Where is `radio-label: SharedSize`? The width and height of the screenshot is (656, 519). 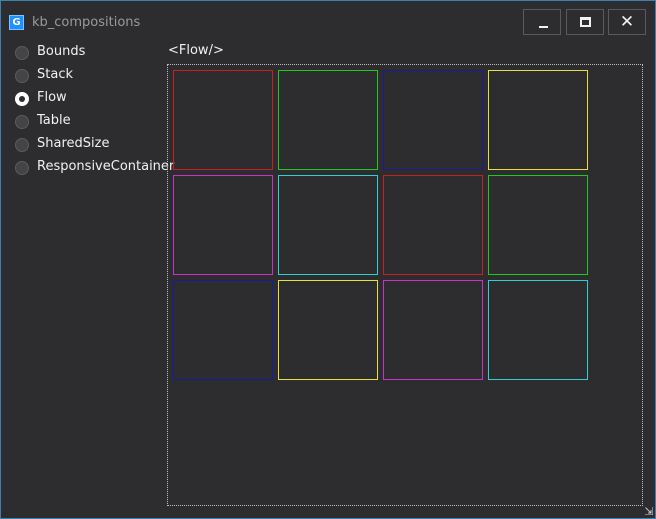
radio-label: SharedSize is located at coordinates (73, 143).